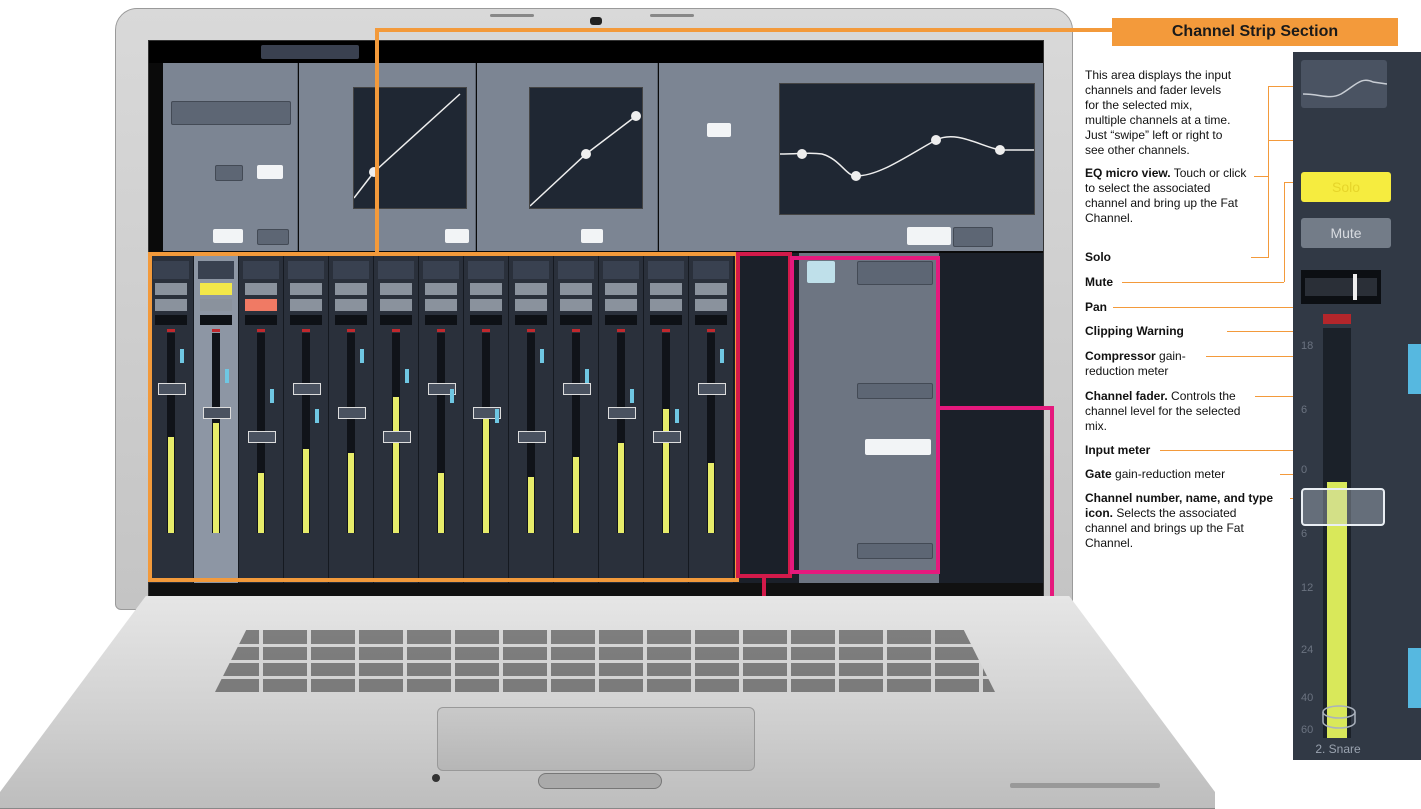 This screenshot has width=1421, height=809. Describe the element at coordinates (407, 146) in the screenshot. I see `gate-curve` at that location.